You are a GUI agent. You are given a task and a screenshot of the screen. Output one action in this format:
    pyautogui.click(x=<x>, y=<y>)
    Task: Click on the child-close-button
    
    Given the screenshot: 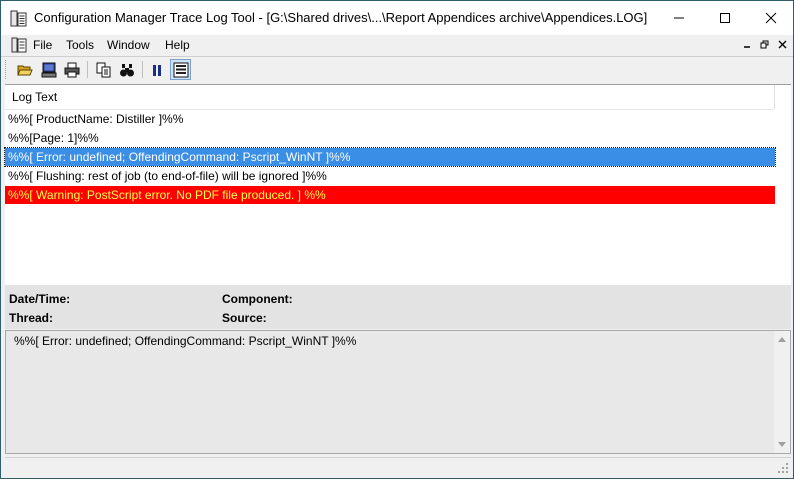 What is the action you would take?
    pyautogui.click(x=782, y=44)
    